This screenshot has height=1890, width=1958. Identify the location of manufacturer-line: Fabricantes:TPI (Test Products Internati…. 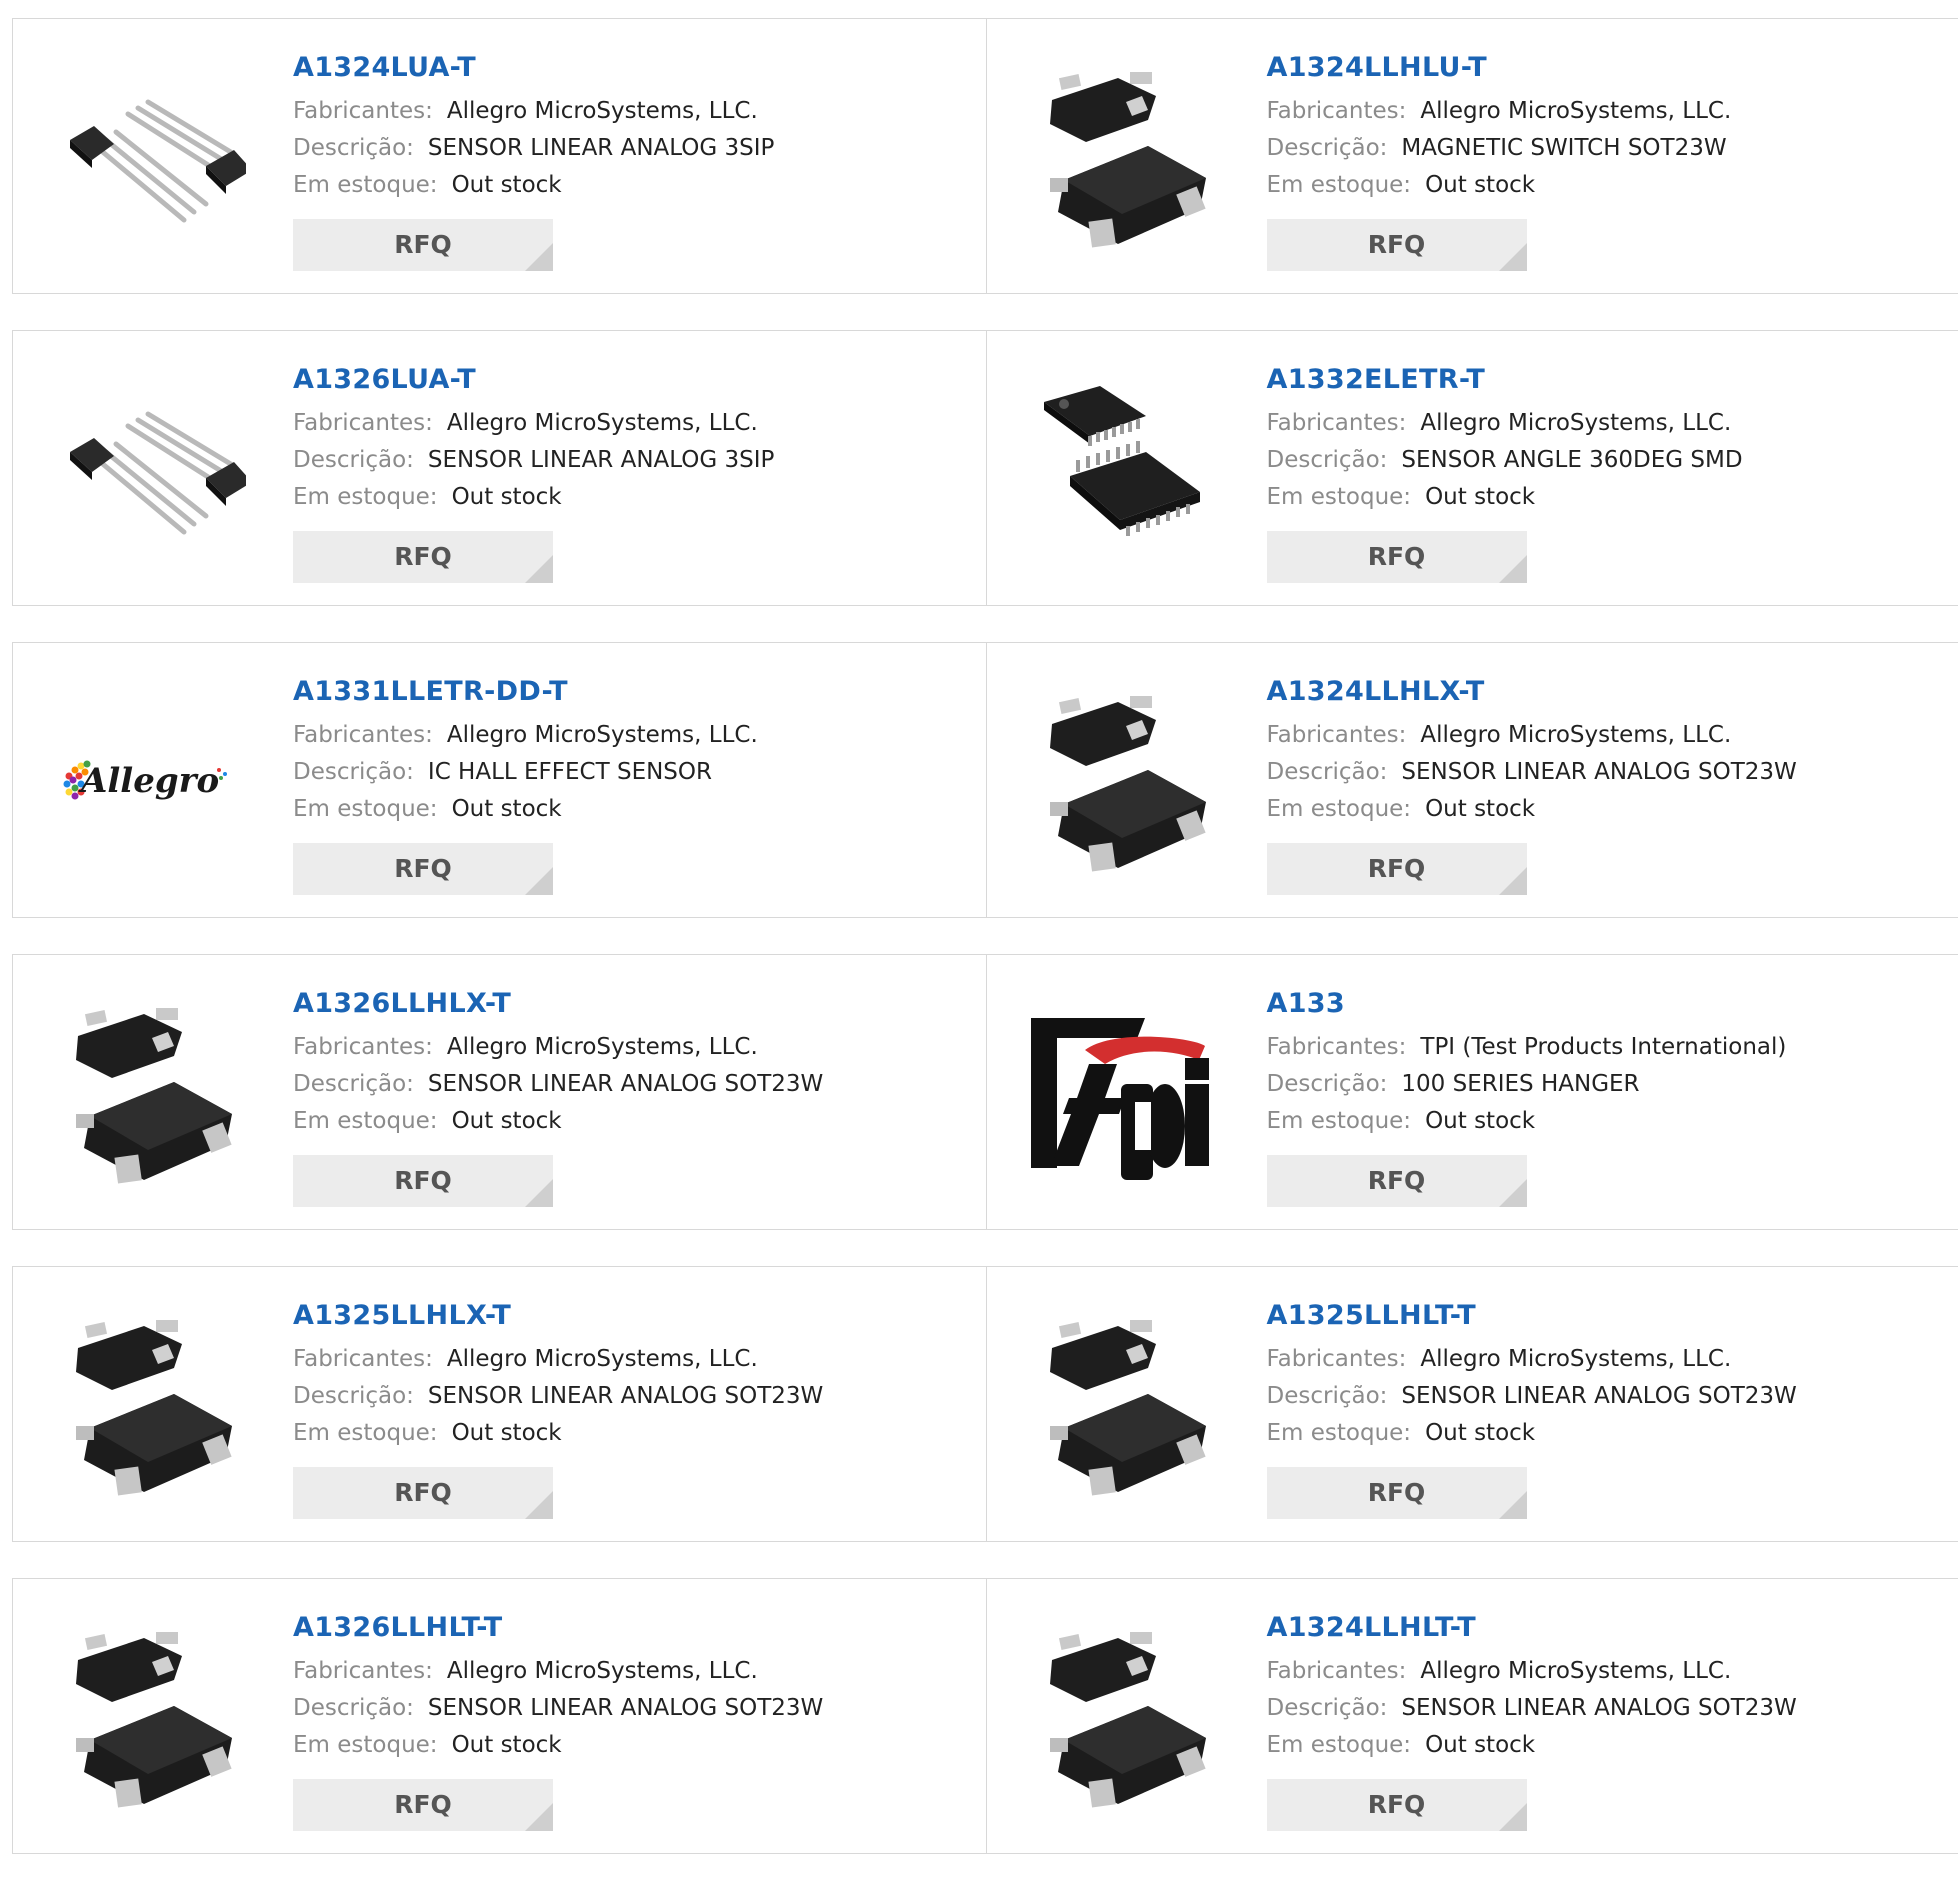
(1603, 1047).